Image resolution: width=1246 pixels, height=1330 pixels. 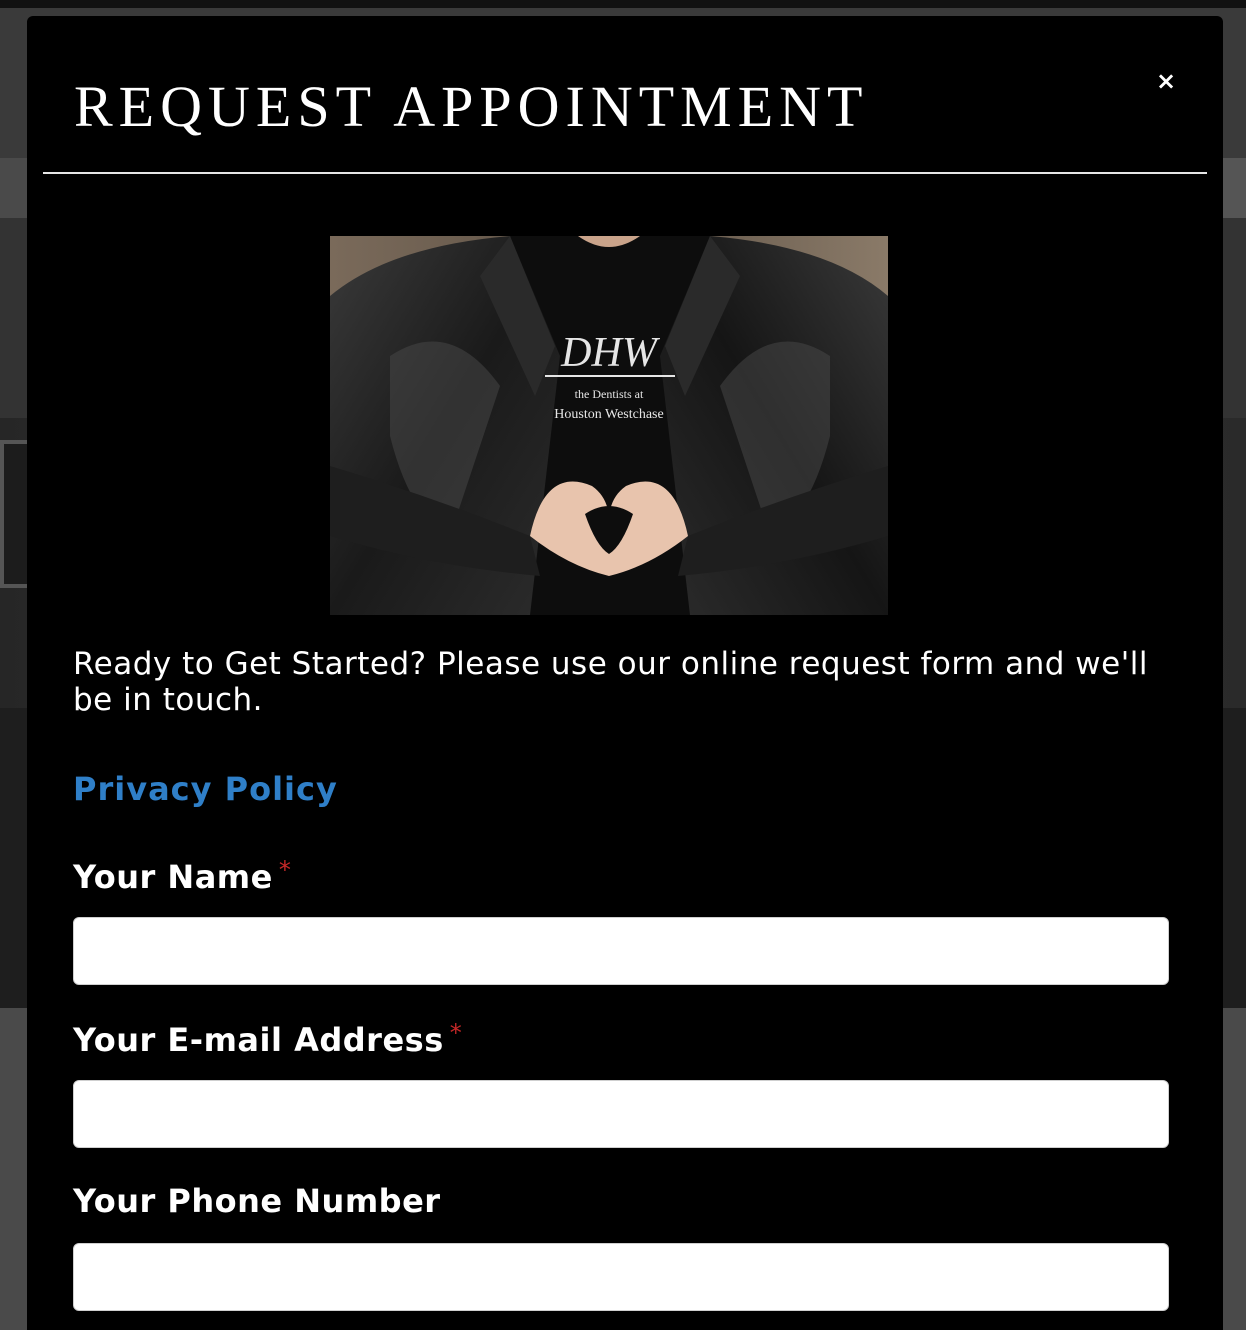 What do you see at coordinates (621, 951) in the screenshot?
I see `name-input` at bounding box center [621, 951].